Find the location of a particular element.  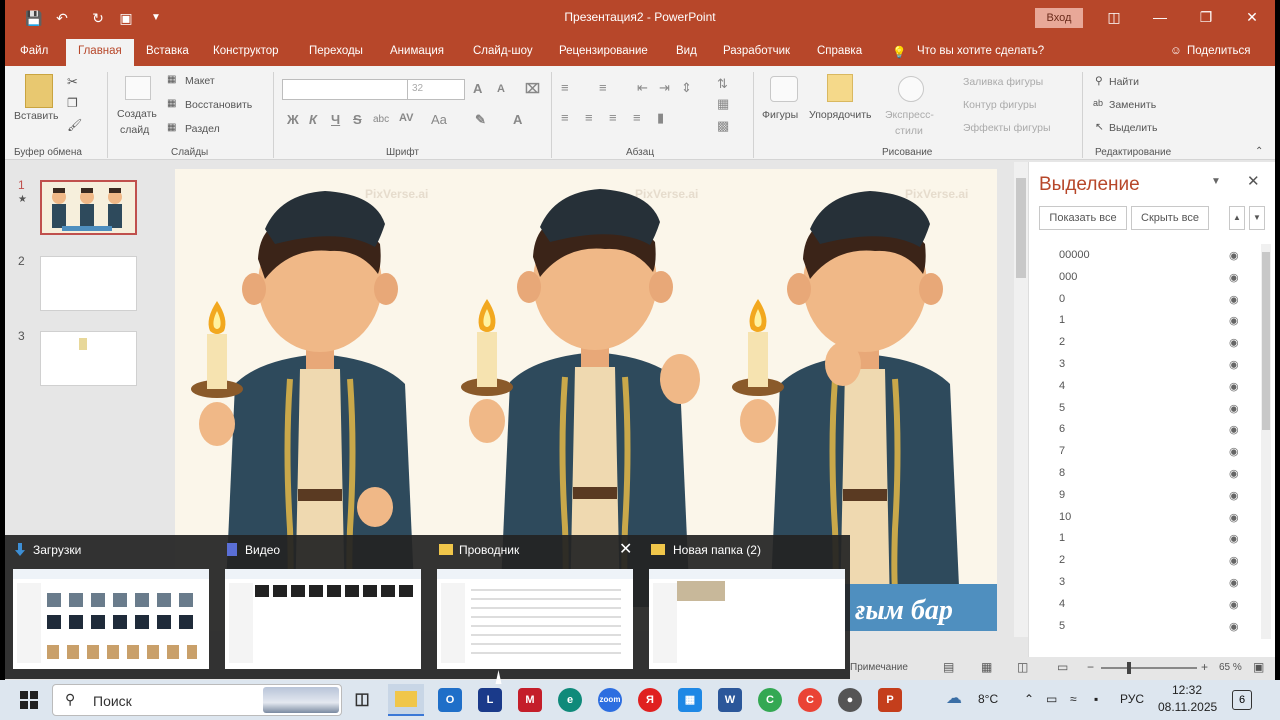

copy-icon: ❐ is located at coordinates (72, 103).